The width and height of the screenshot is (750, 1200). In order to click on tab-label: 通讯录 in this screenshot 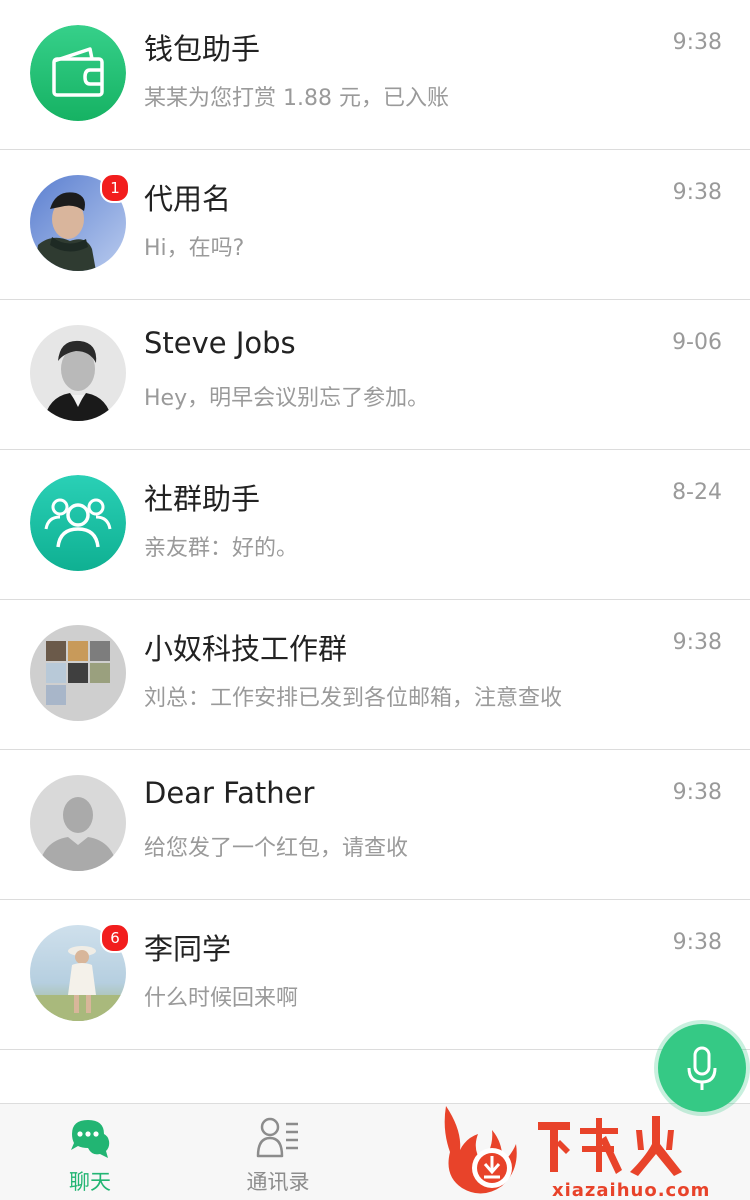, I will do `click(278, 1182)`.